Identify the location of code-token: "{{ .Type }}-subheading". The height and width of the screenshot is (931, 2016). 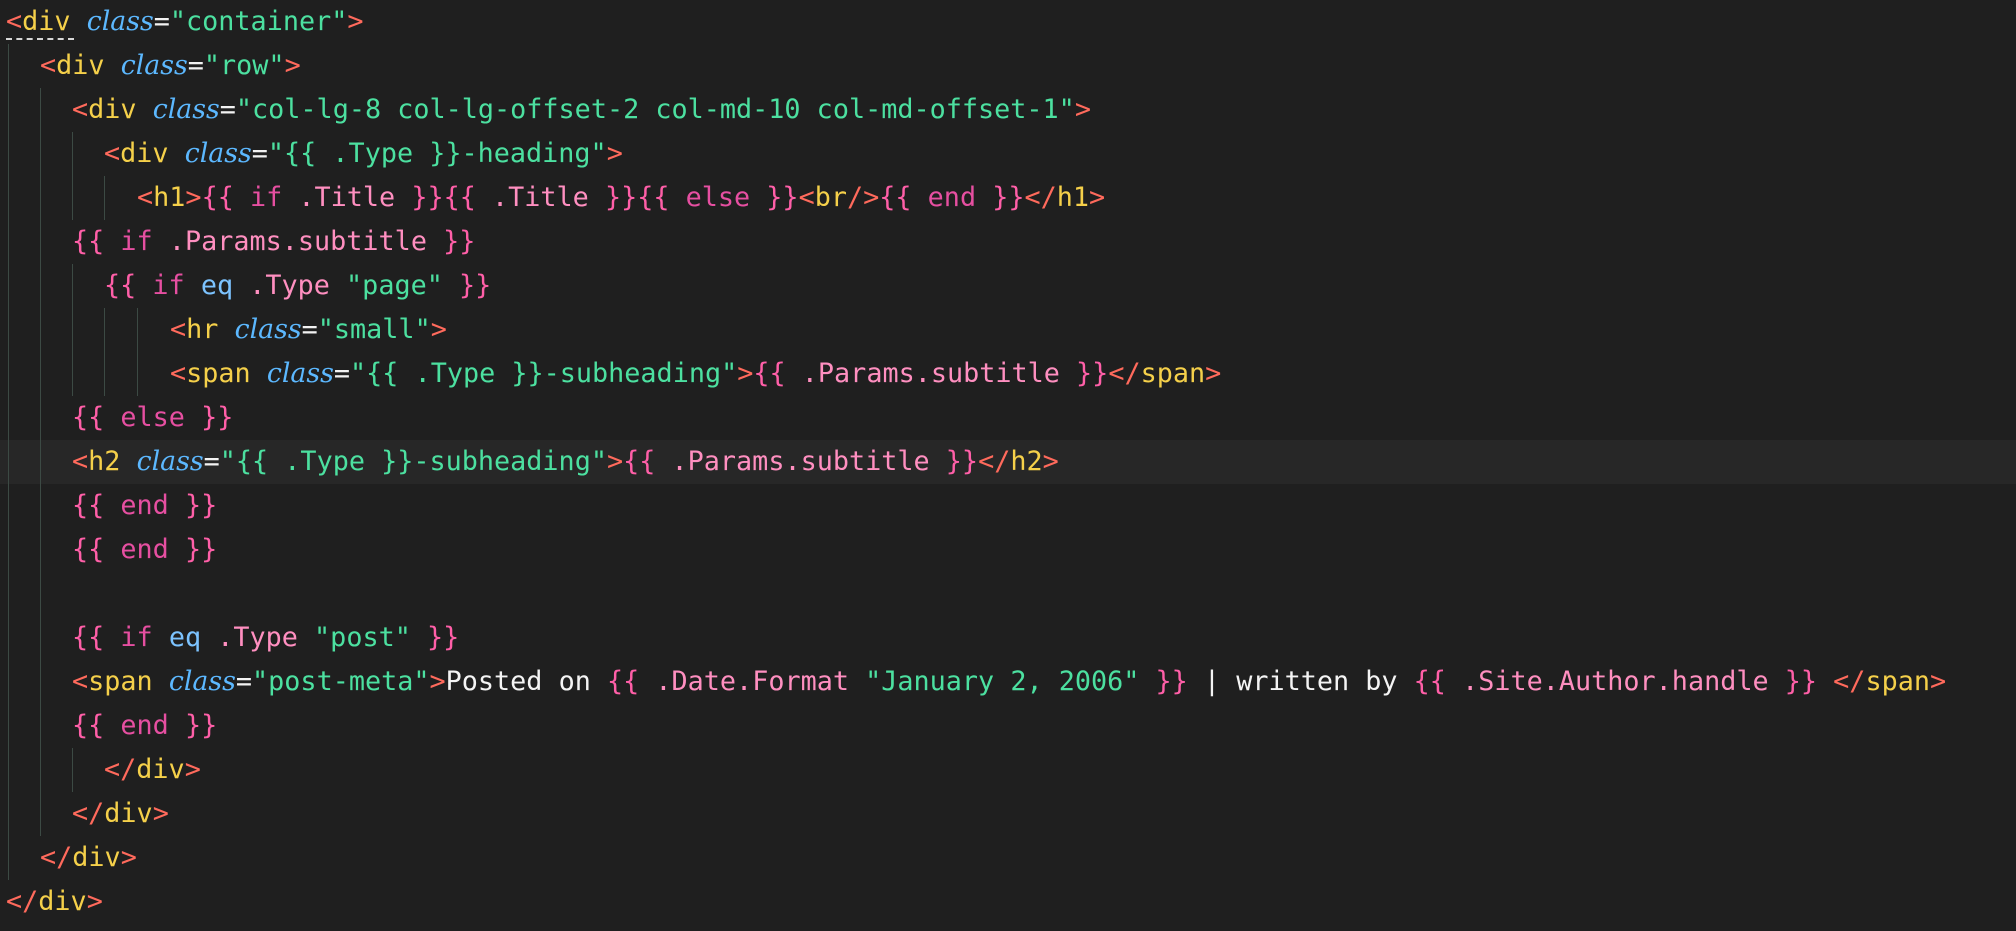
(413, 461).